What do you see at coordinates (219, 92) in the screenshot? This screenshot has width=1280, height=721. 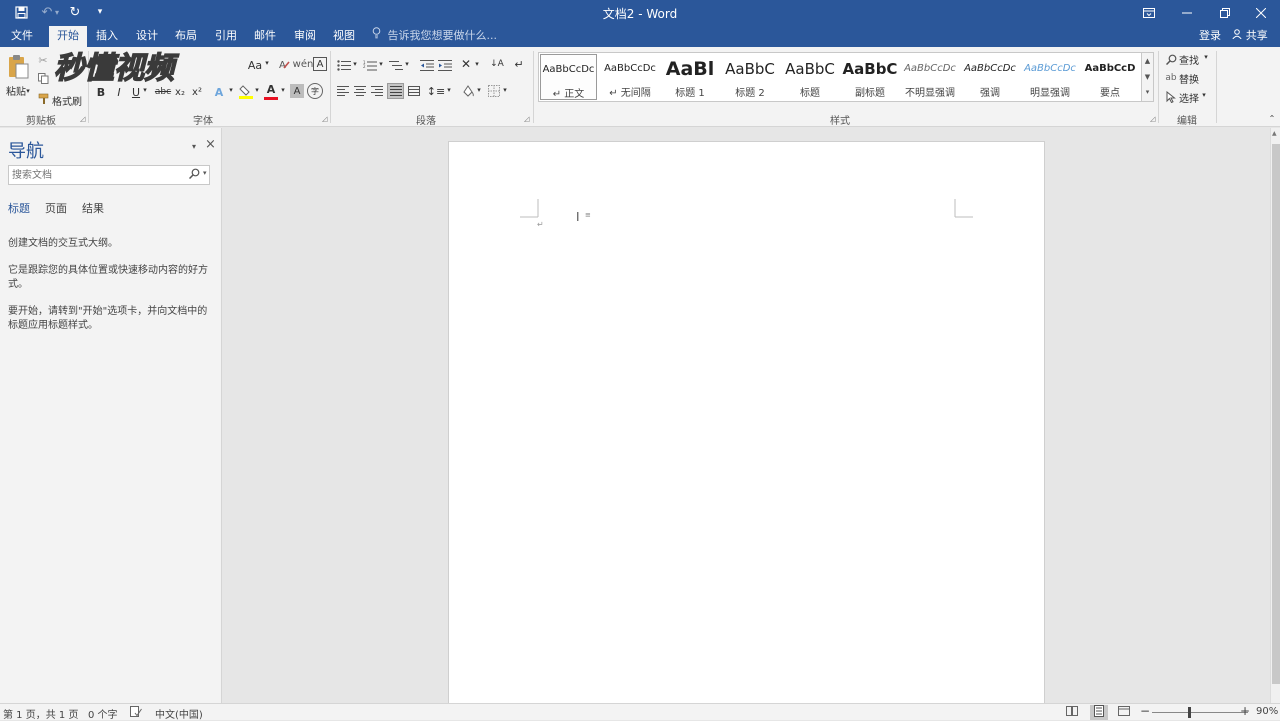 I see `text-effects-button: A` at bounding box center [219, 92].